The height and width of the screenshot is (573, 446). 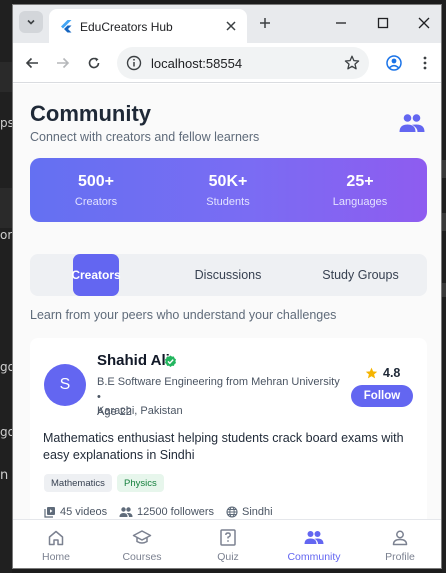 What do you see at coordinates (90, 113) in the screenshot?
I see `page-title: Community` at bounding box center [90, 113].